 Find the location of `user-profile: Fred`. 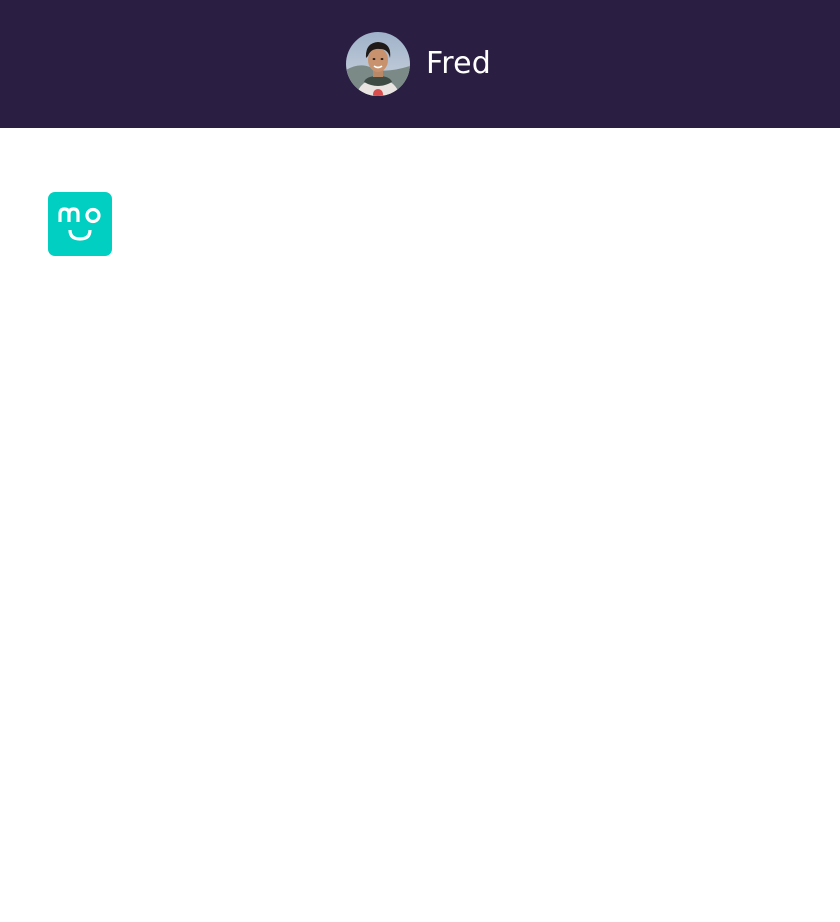

user-profile: Fred is located at coordinates (418, 64).